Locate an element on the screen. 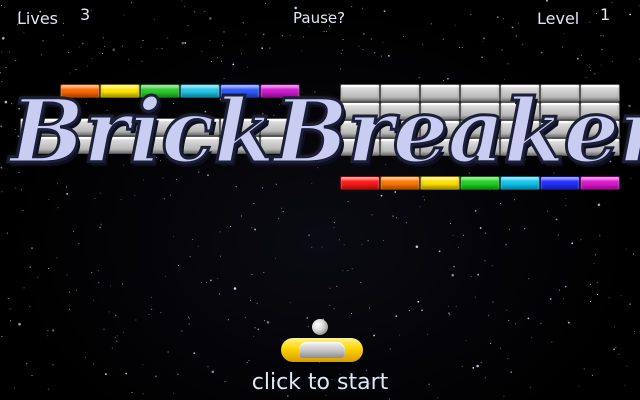 This screenshot has width=640, height=400. paddle is located at coordinates (322, 350).